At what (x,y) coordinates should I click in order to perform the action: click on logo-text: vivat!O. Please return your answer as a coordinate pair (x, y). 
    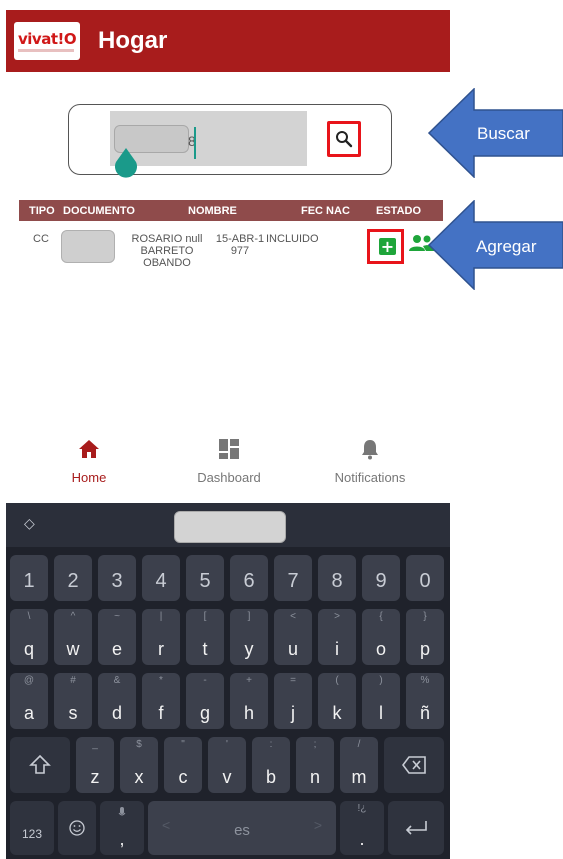
    Looking at the image, I should click on (47, 39).